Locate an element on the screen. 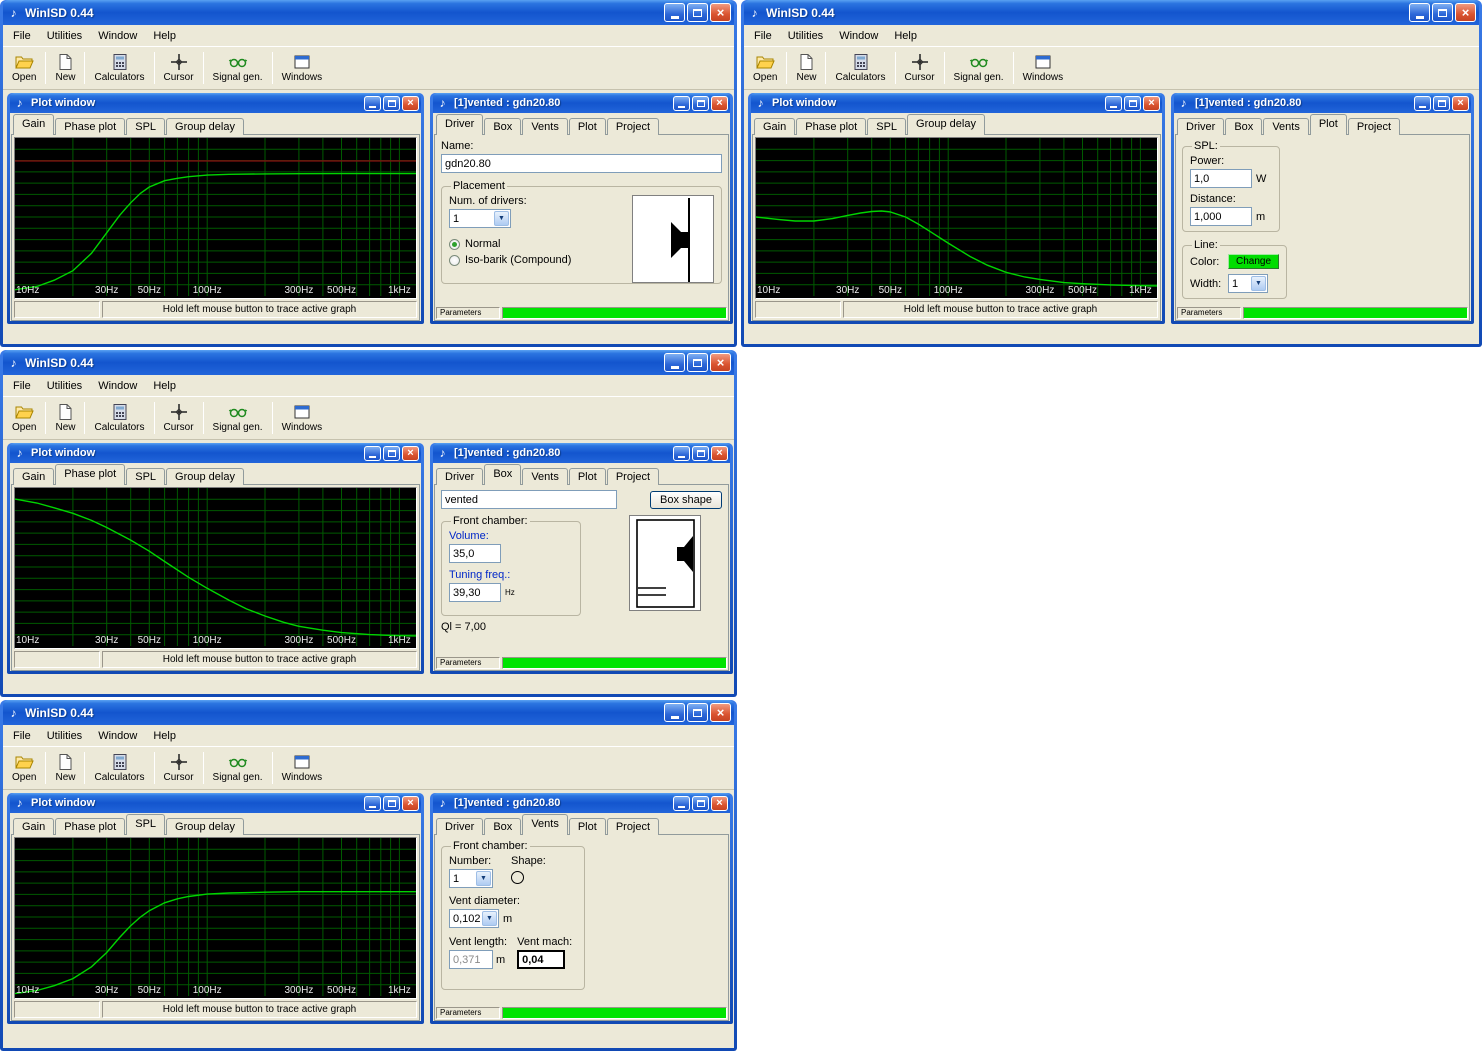  volume-link: Volume: is located at coordinates (511, 536).